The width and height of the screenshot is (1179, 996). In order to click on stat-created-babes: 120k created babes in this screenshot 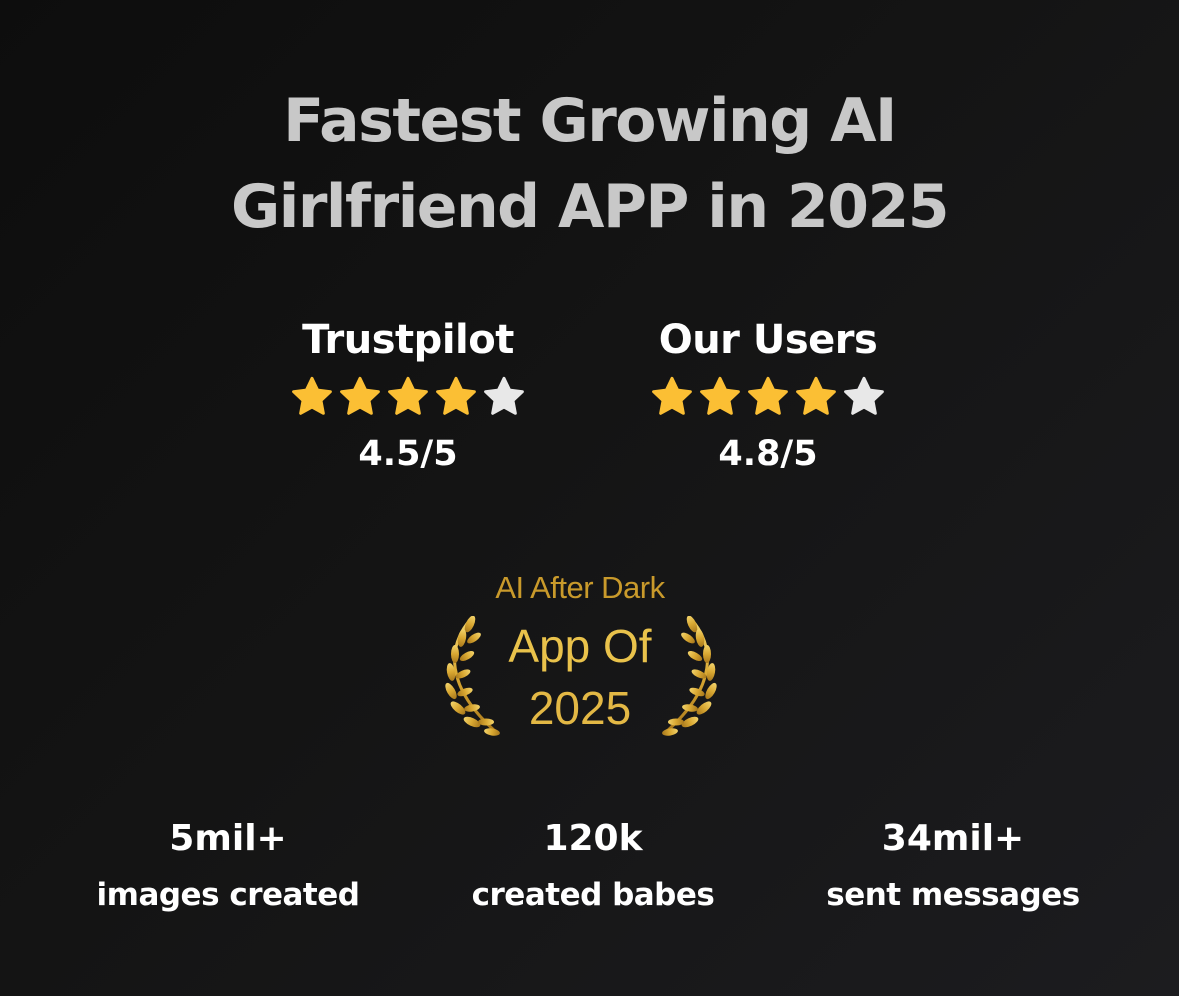, I will do `click(593, 865)`.